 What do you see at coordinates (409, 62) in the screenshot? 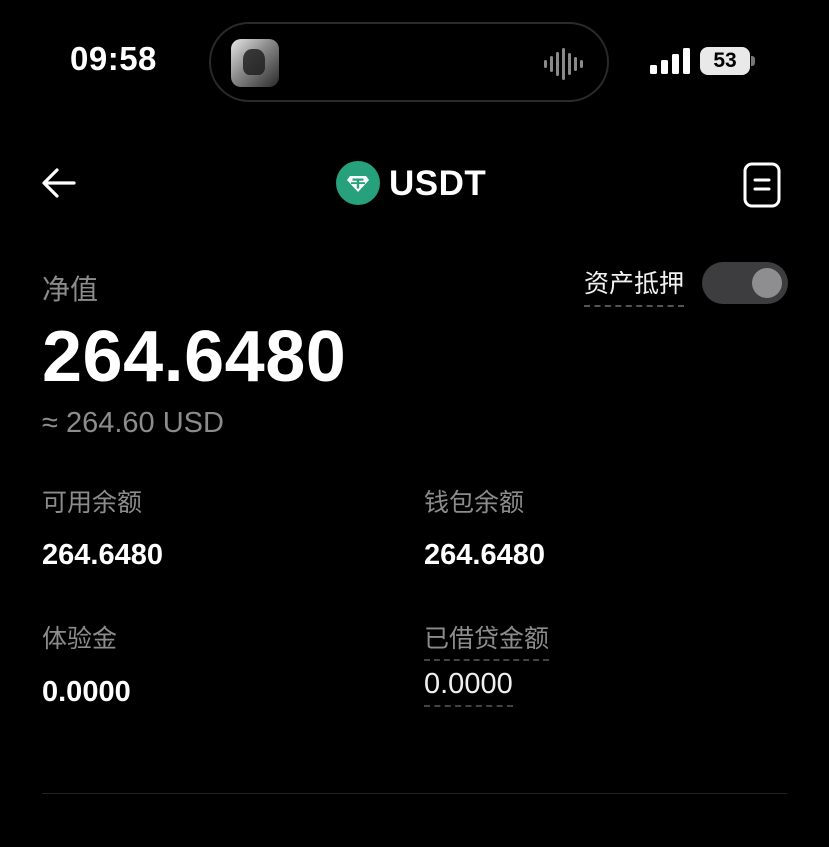
I see `dynamic-island` at bounding box center [409, 62].